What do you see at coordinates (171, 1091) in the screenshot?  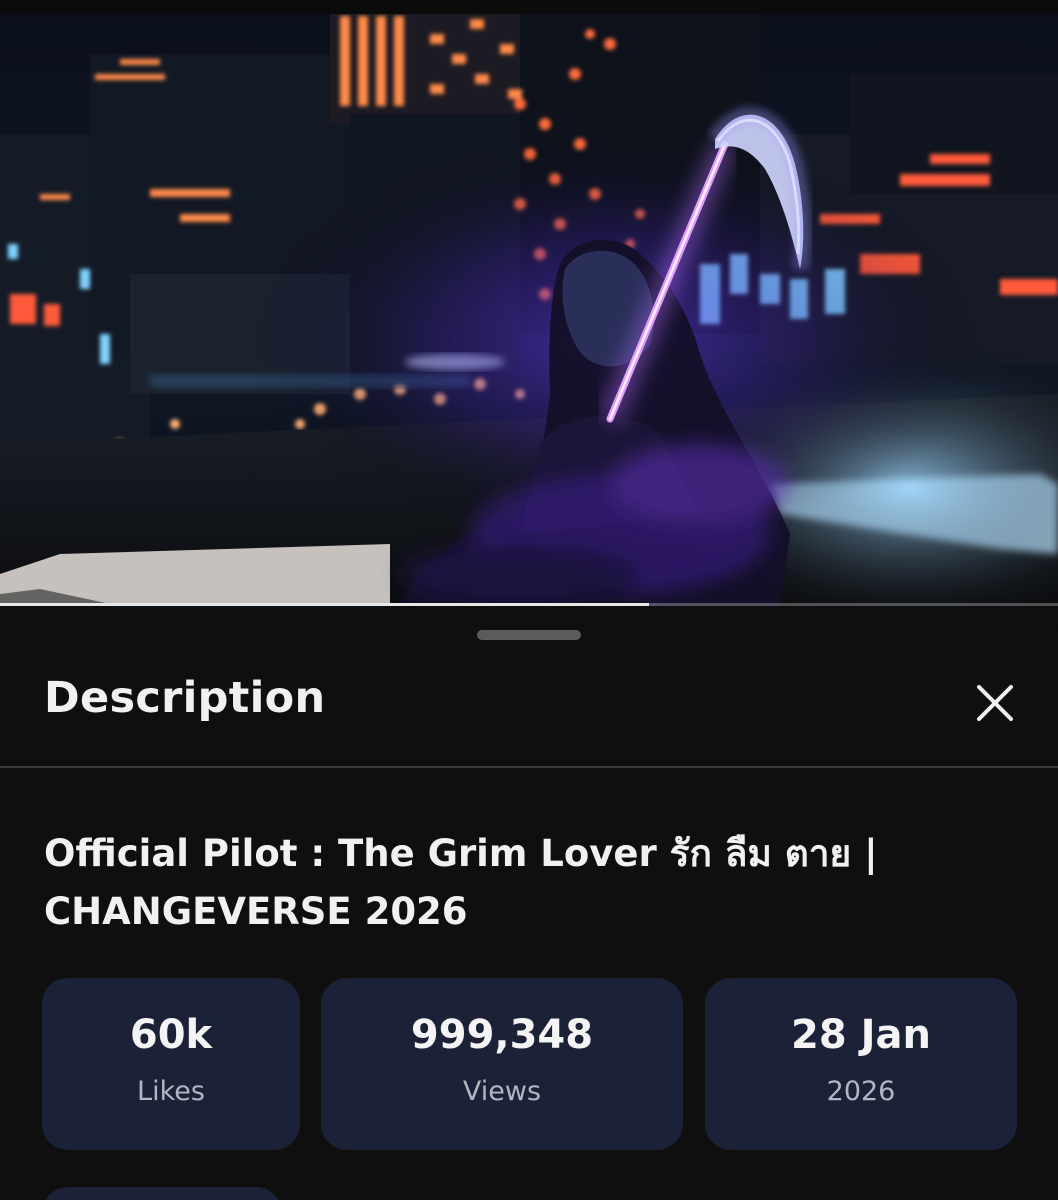 I see `likes-label: Likes` at bounding box center [171, 1091].